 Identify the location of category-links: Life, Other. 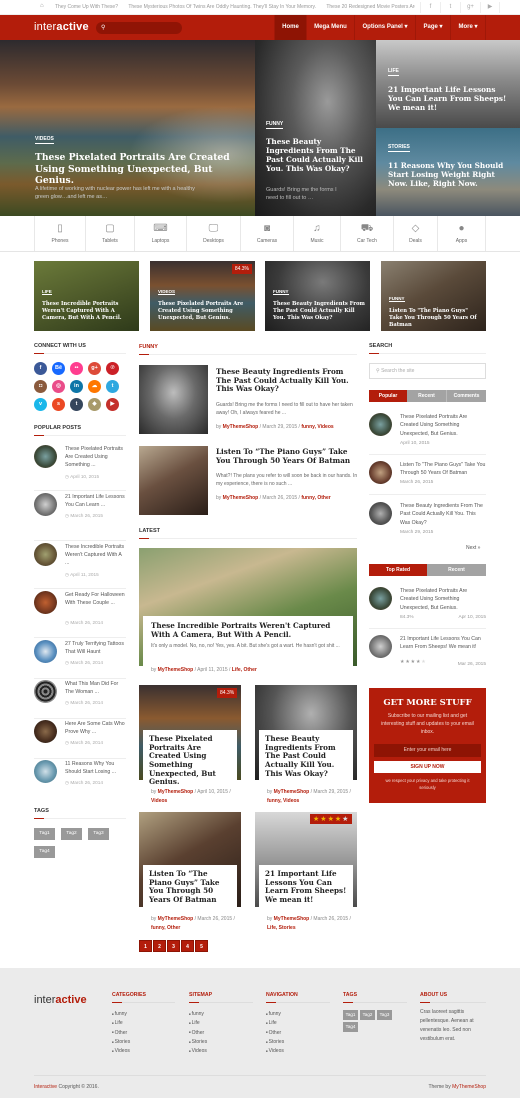
(244, 670).